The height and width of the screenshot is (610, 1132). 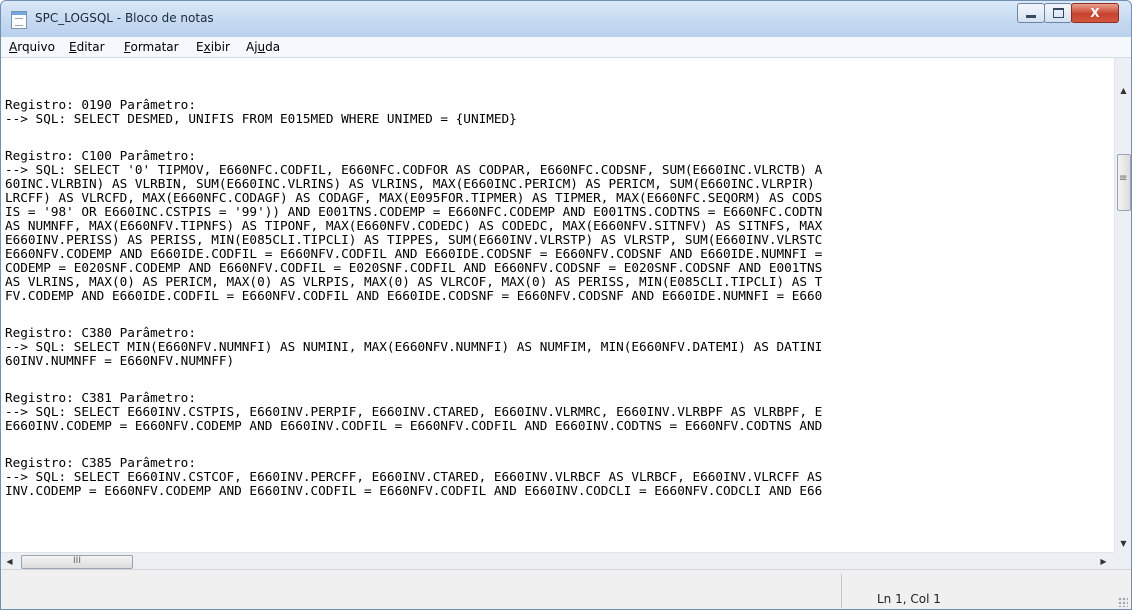 I want to click on text-line: Registro: 0190 Parâmetro:, so click(x=100, y=104).